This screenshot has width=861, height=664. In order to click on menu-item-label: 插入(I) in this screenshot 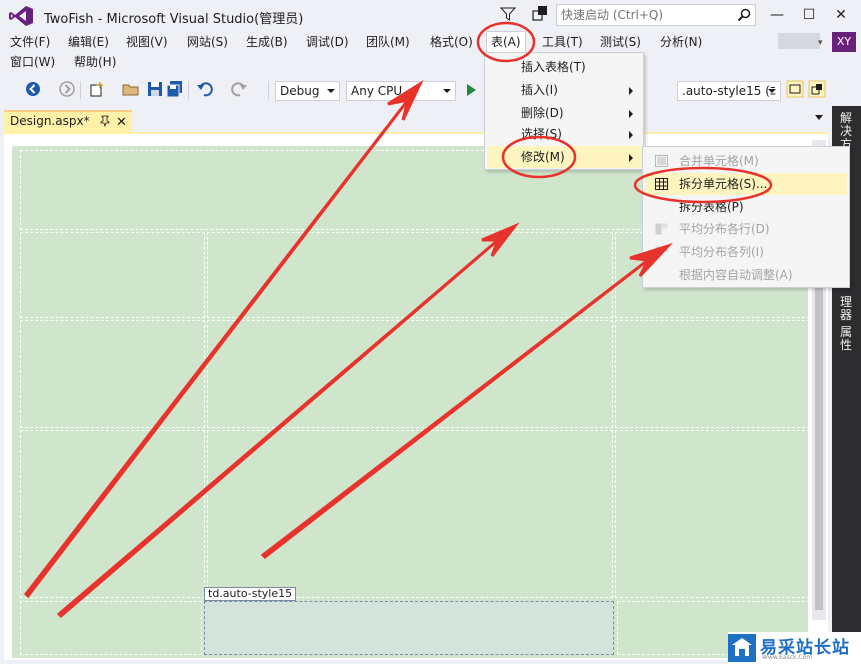, I will do `click(539, 90)`.